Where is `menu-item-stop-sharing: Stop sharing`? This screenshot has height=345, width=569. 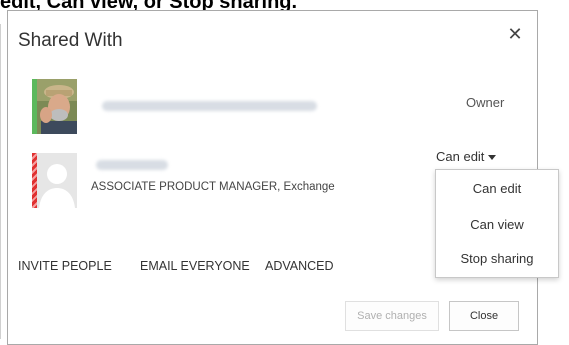
menu-item-stop-sharing: Stop sharing is located at coordinates (497, 259).